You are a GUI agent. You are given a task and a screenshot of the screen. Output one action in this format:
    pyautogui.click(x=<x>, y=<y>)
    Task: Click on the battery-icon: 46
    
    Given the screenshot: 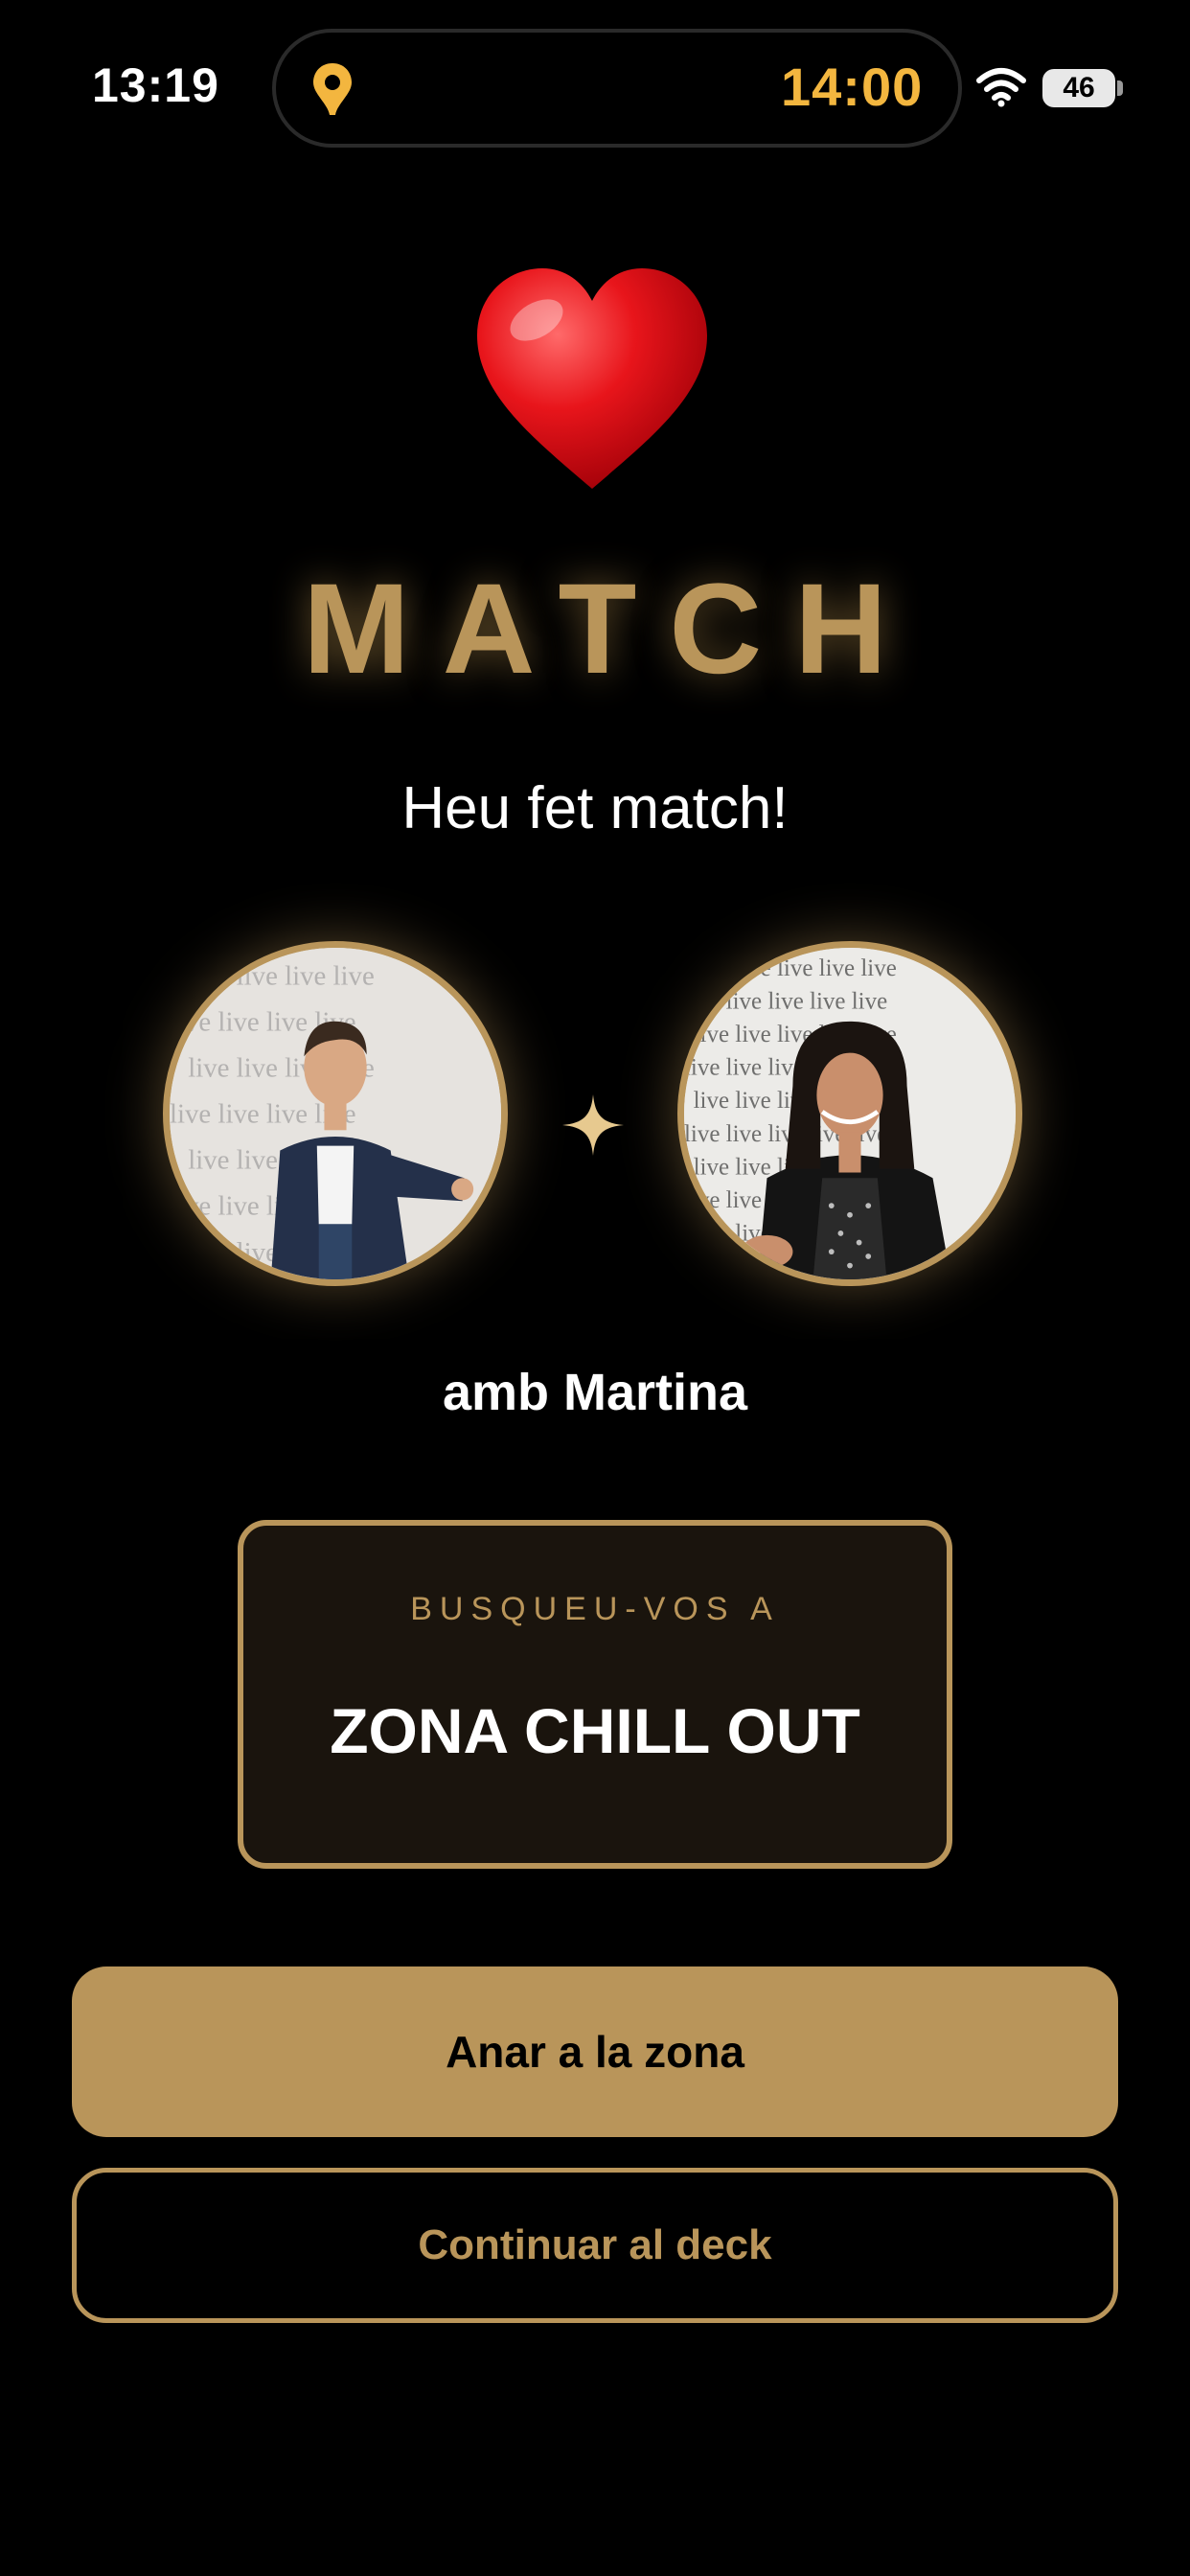 What is the action you would take?
    pyautogui.click(x=1078, y=88)
    